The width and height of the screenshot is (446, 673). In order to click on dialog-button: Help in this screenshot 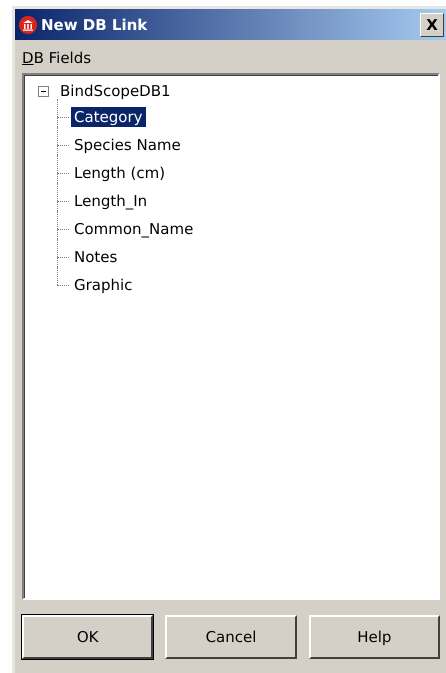, I will do `click(374, 637)`.